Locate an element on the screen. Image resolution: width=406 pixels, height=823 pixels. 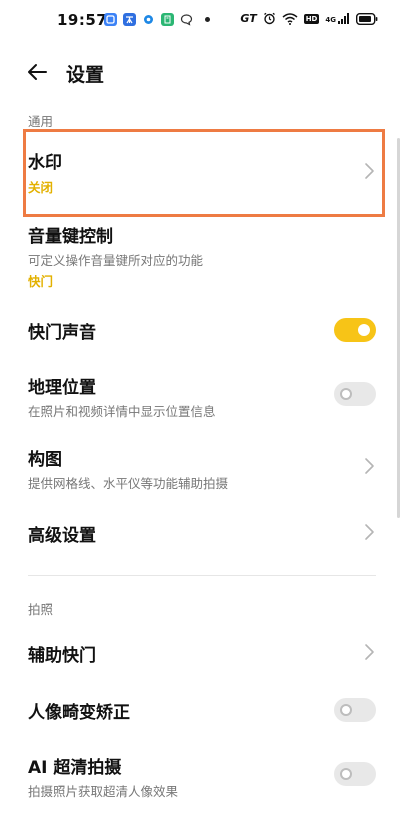
hd-badge: HD is located at coordinates (311, 18).